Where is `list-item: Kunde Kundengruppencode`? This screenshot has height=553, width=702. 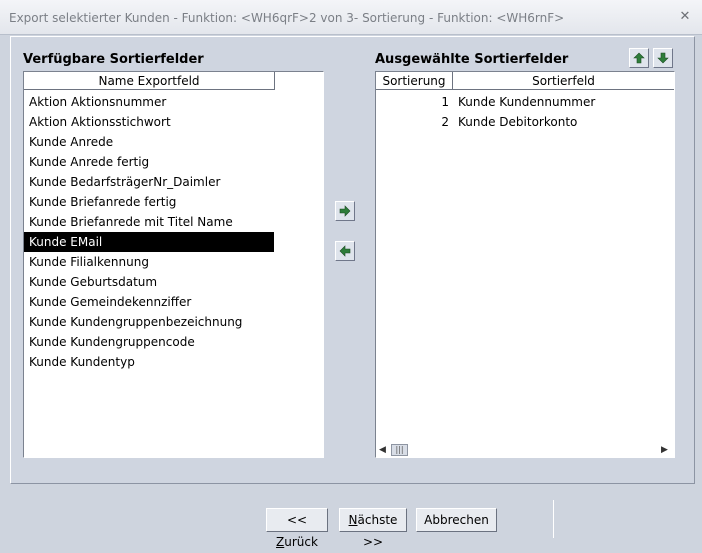
list-item: Kunde Kundengruppencode is located at coordinates (166, 342).